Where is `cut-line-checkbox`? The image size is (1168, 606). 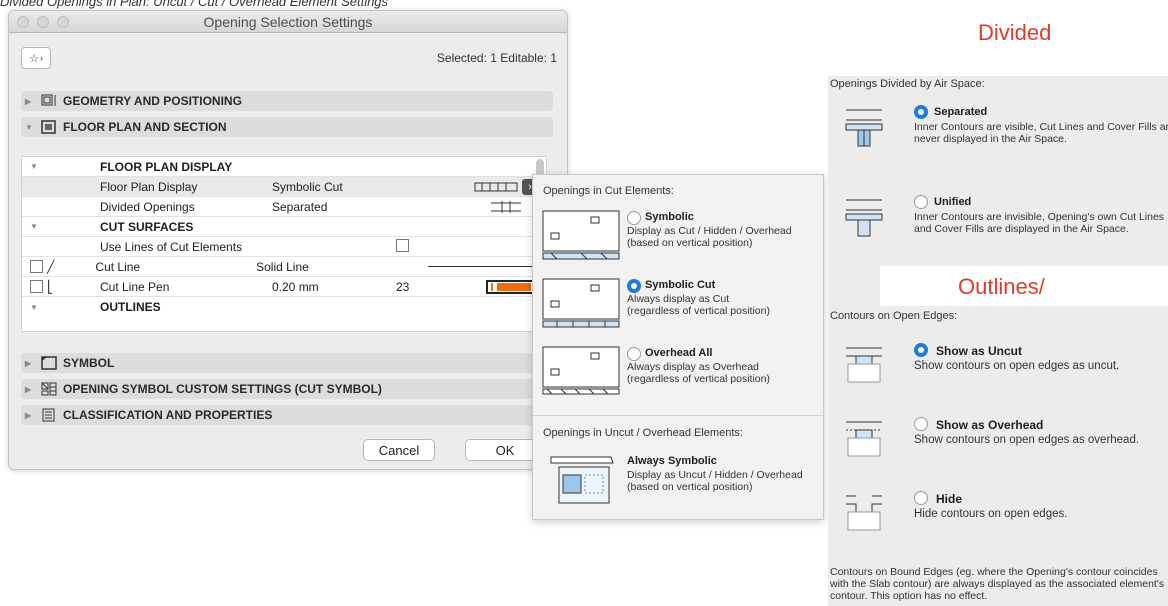
cut-line-checkbox is located at coordinates (36, 266).